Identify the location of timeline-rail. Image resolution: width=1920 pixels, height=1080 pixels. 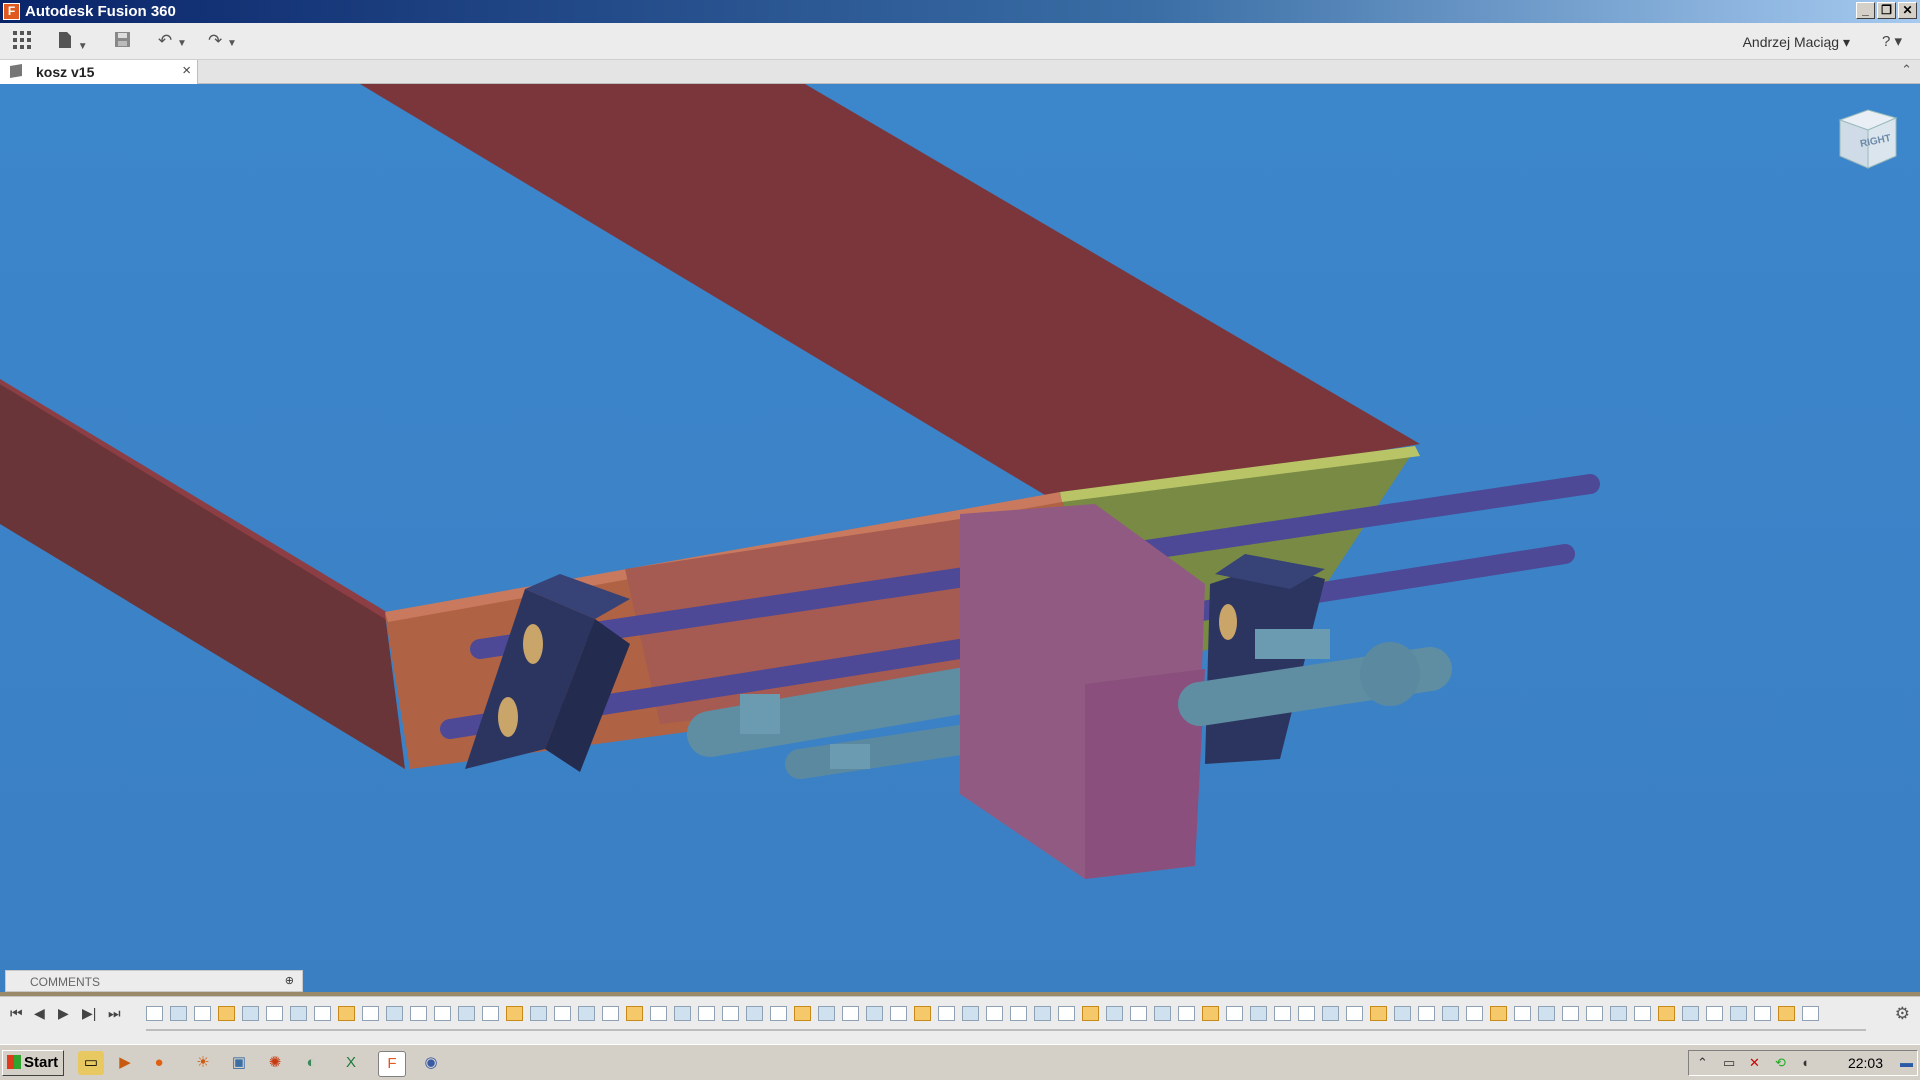
(1006, 1030).